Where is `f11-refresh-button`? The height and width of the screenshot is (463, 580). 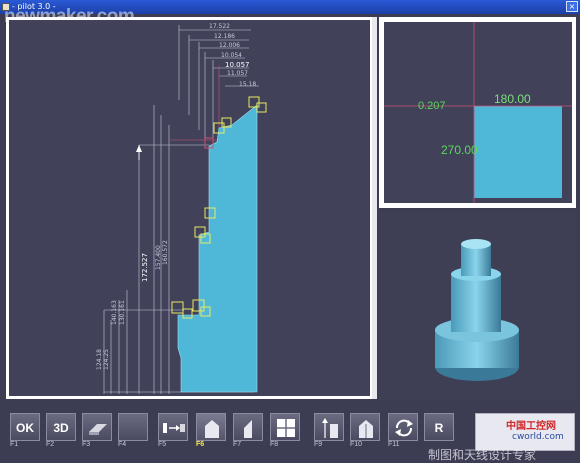
f11-refresh-button is located at coordinates (403, 427).